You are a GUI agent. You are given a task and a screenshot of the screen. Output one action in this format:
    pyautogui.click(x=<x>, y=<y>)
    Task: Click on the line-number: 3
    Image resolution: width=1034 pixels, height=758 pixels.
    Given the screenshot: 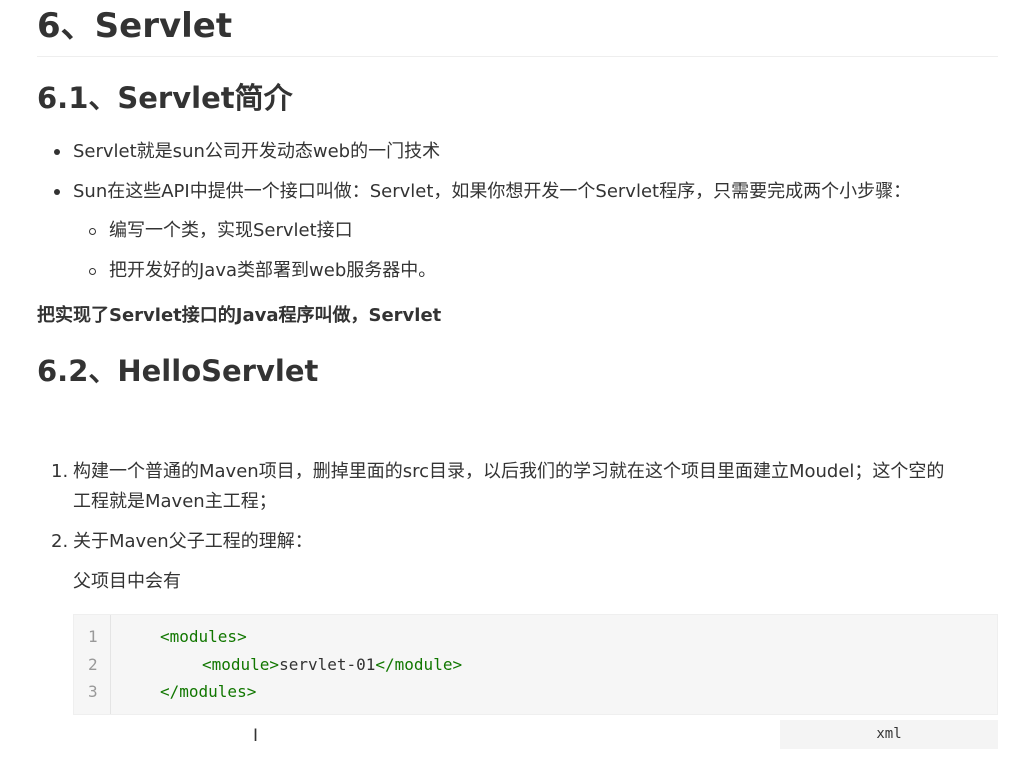 What is the action you would take?
    pyautogui.click(x=93, y=691)
    